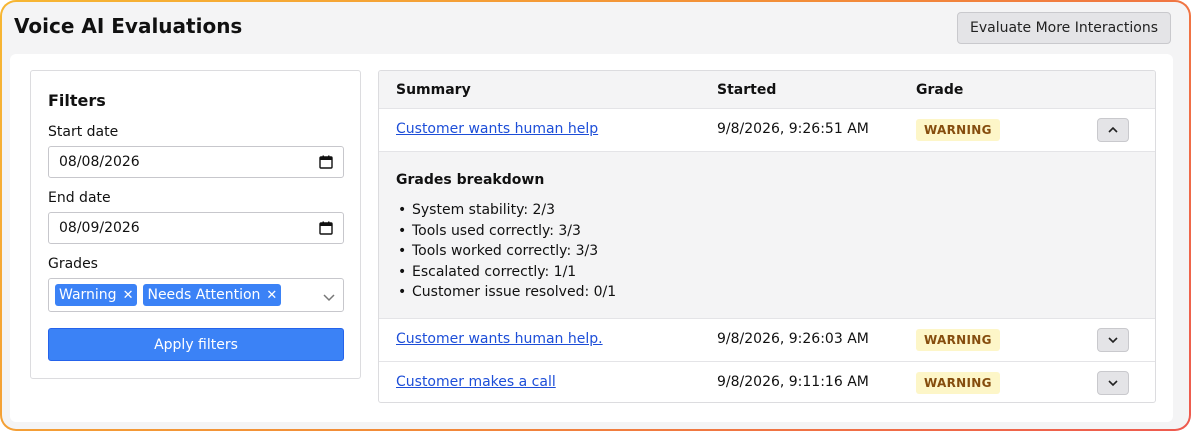 This screenshot has width=1191, height=431. I want to click on breakdown-title: Grades breakdown, so click(470, 180).